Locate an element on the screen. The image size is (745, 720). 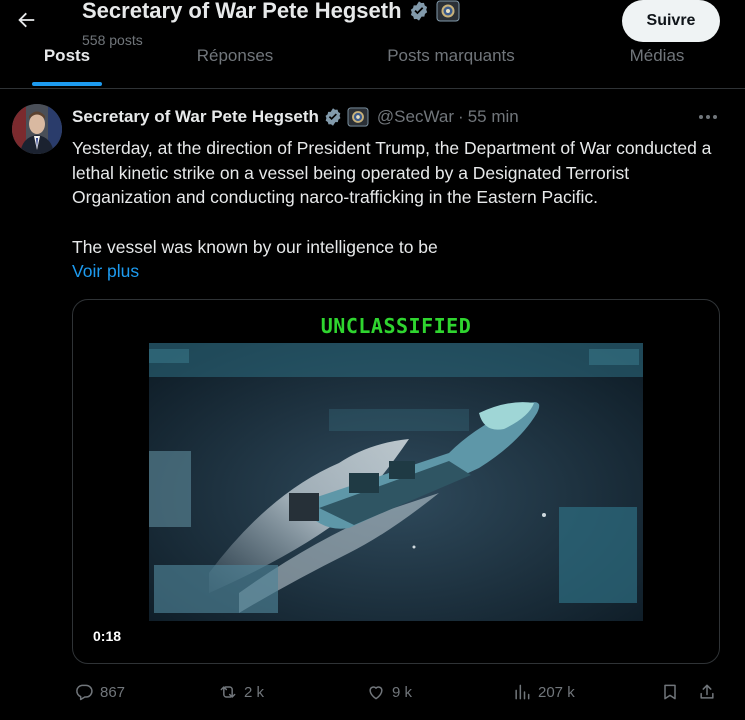
avatar is located at coordinates (37, 129).